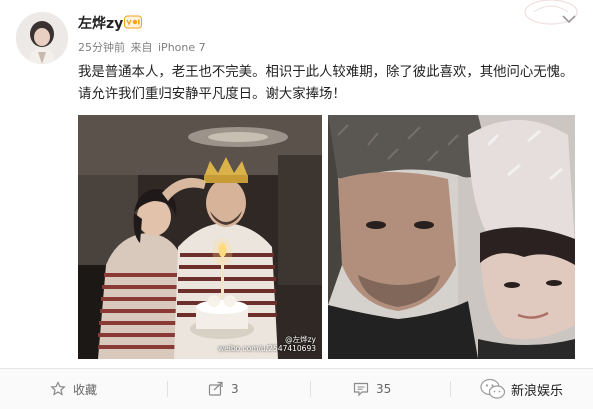  What do you see at coordinates (296, 388) in the screenshot?
I see `action-bar: 收藏 3 35 新浪娱乐` at bounding box center [296, 388].